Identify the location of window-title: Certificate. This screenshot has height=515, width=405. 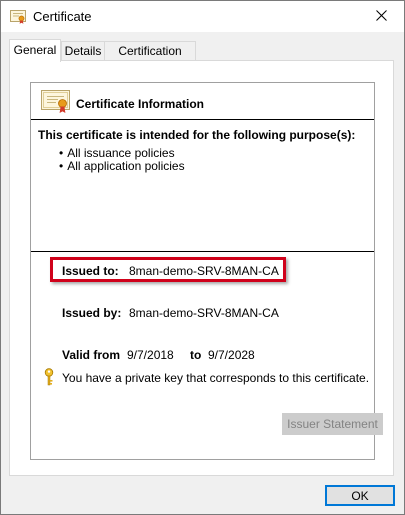
(62, 16).